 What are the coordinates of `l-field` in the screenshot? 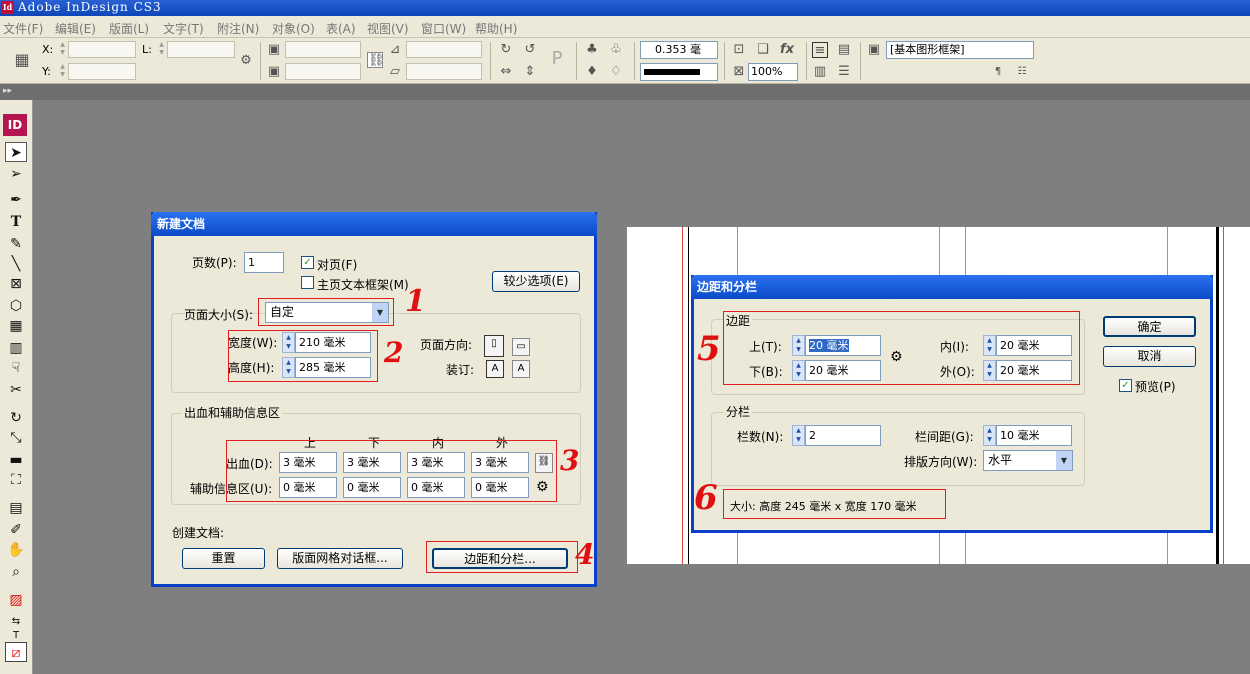 It's located at (201, 49).